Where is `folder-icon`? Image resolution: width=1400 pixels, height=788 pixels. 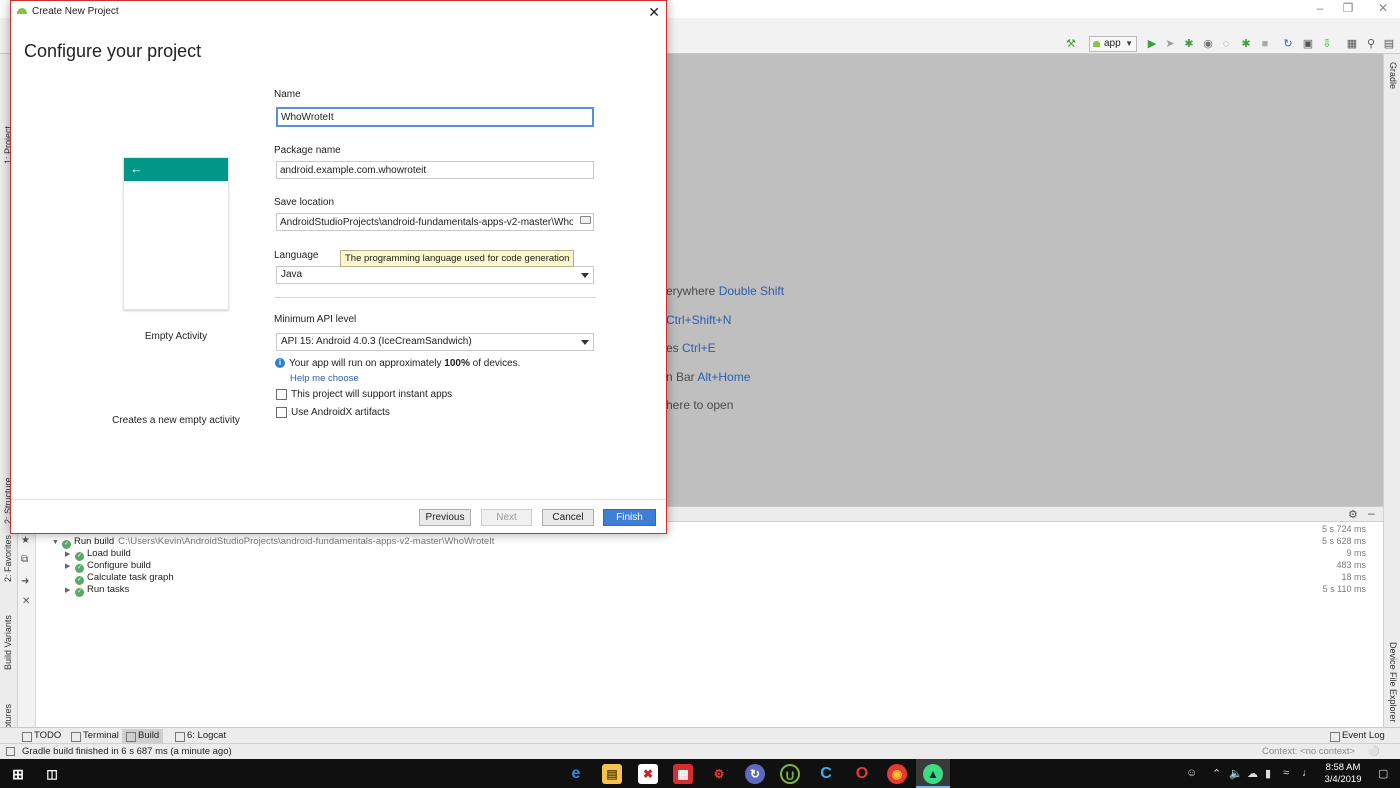 folder-icon is located at coordinates (585, 220).